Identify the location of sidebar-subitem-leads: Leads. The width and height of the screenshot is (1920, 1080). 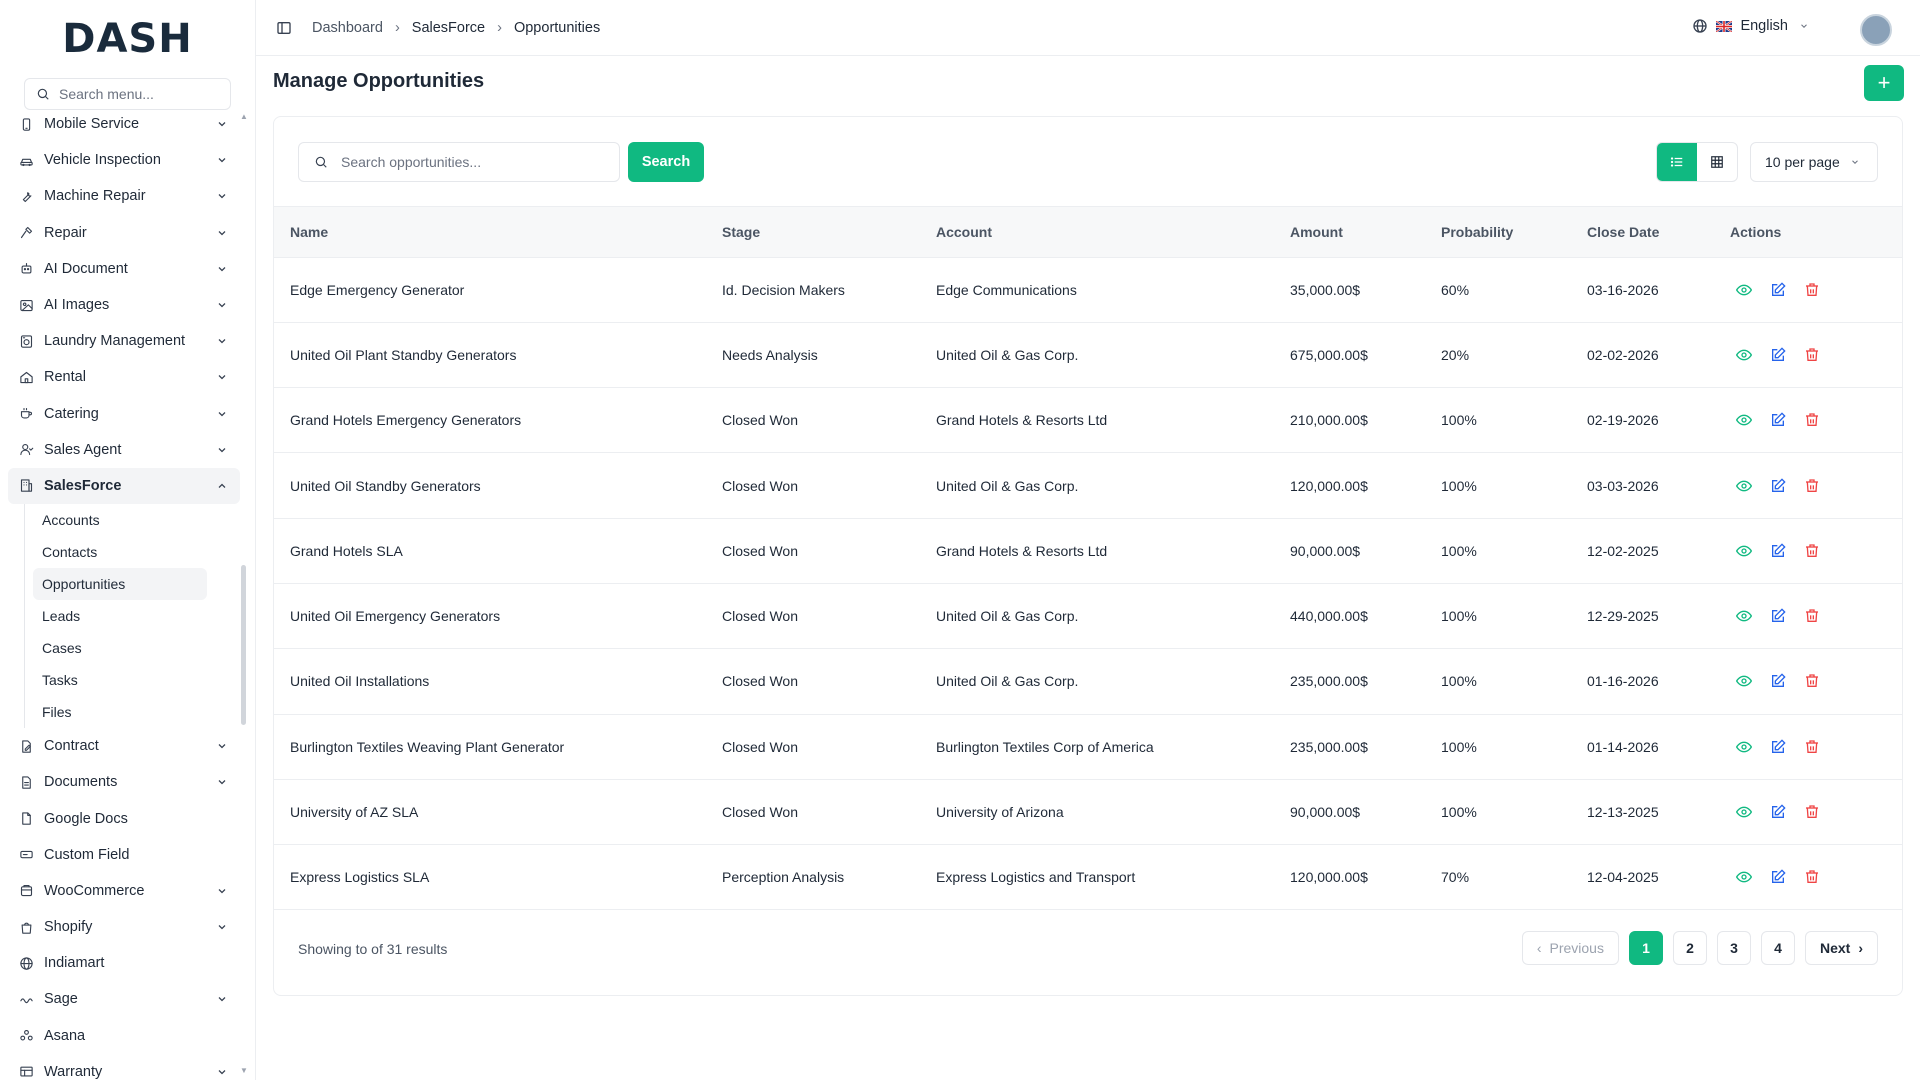
(120, 616).